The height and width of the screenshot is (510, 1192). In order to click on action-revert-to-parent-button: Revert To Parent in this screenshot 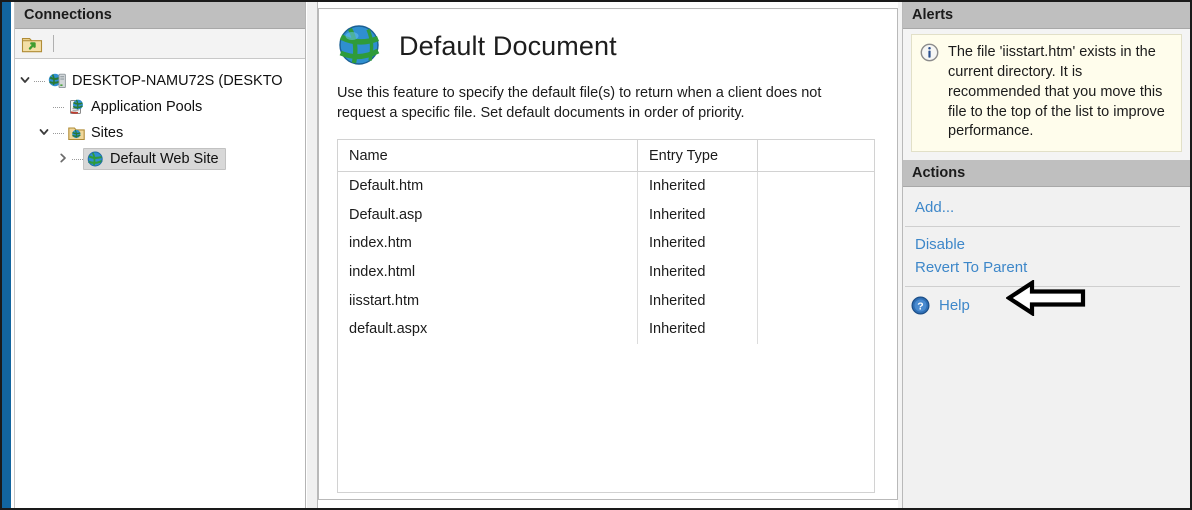, I will do `click(1046, 267)`.